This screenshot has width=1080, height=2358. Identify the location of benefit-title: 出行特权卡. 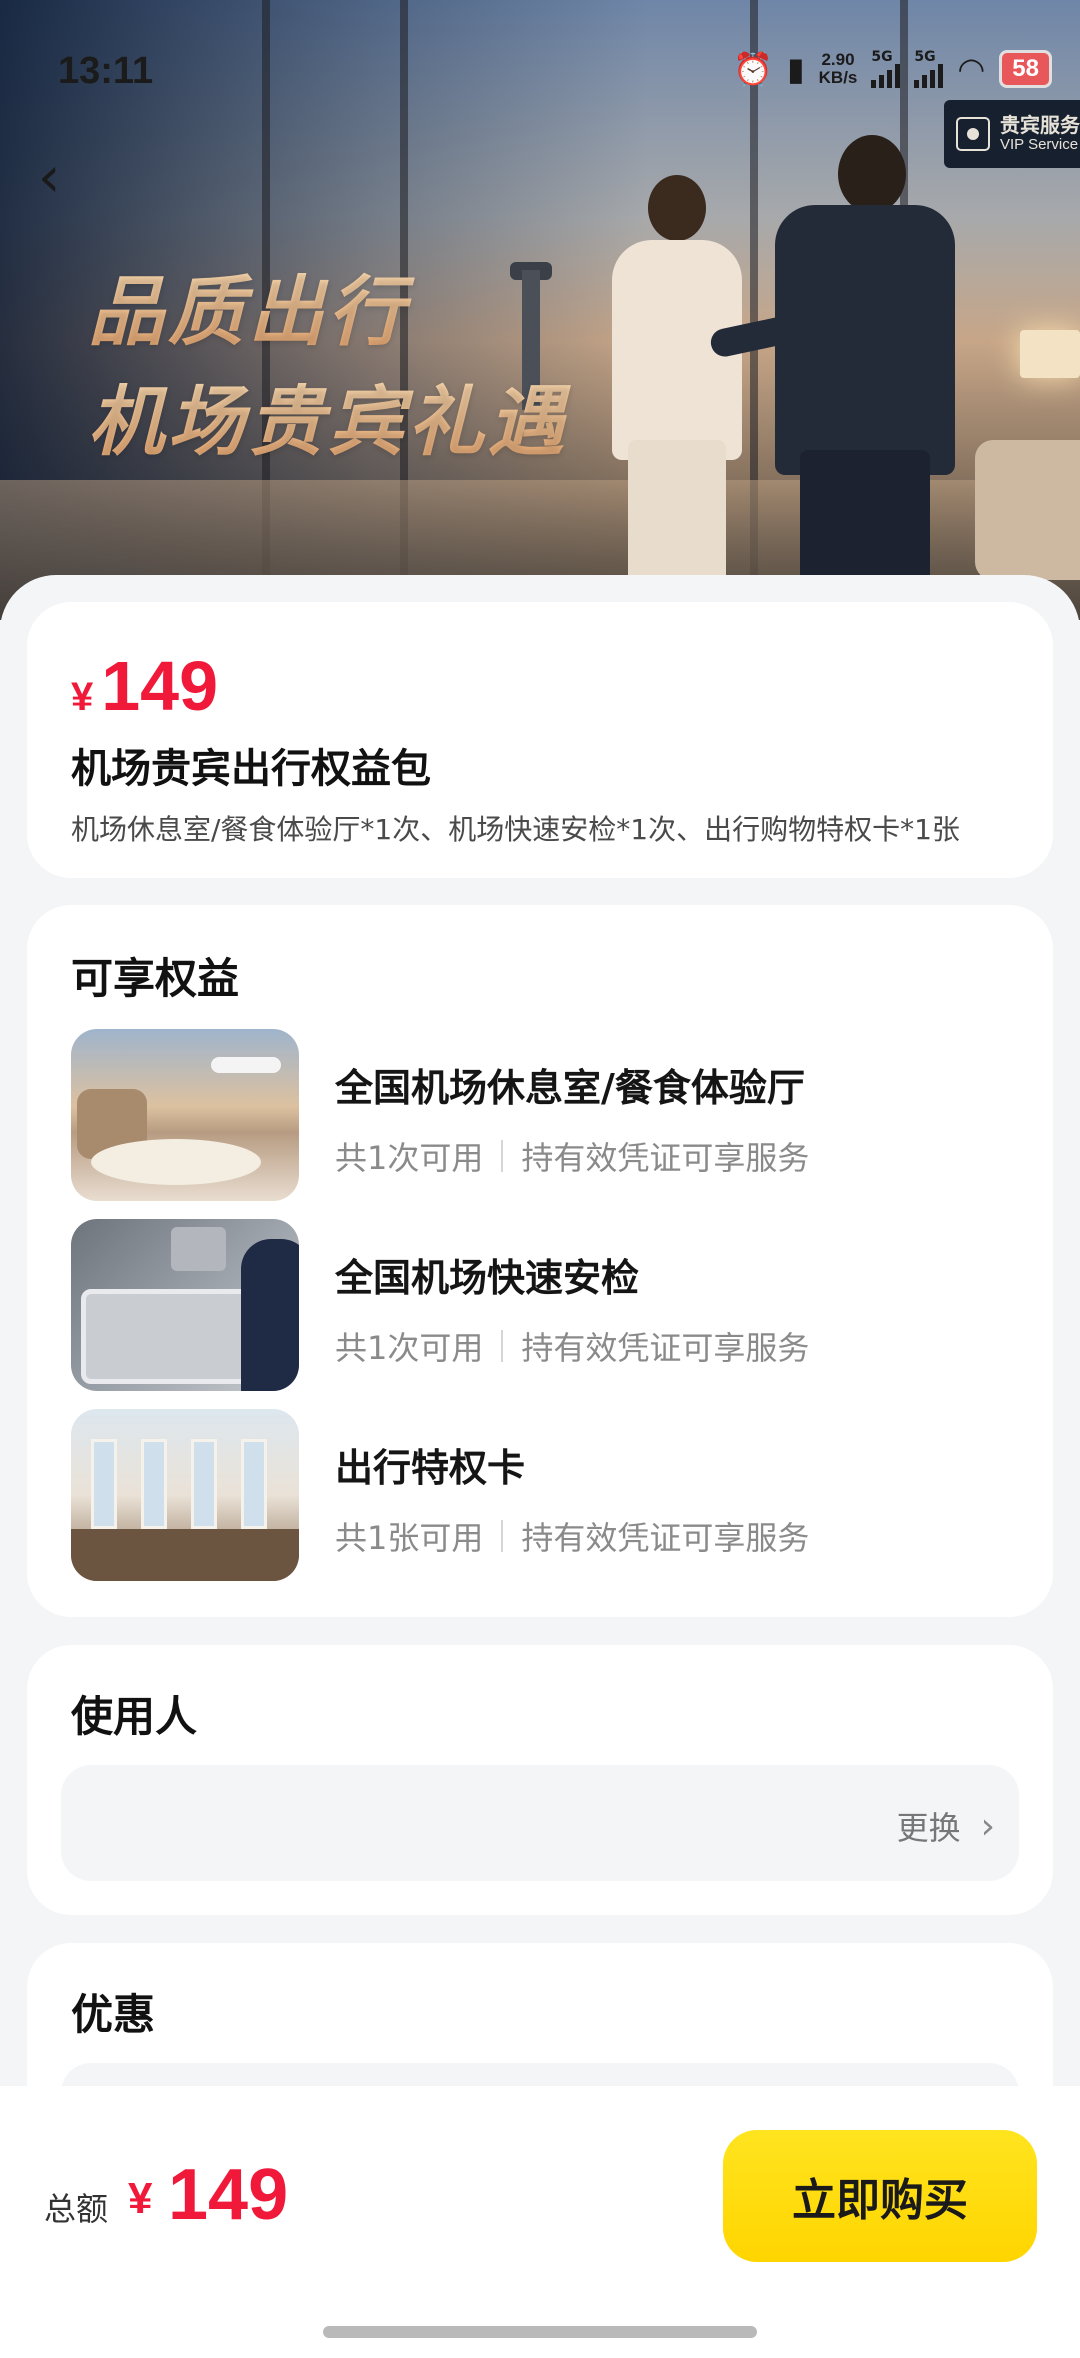
(430, 1468).